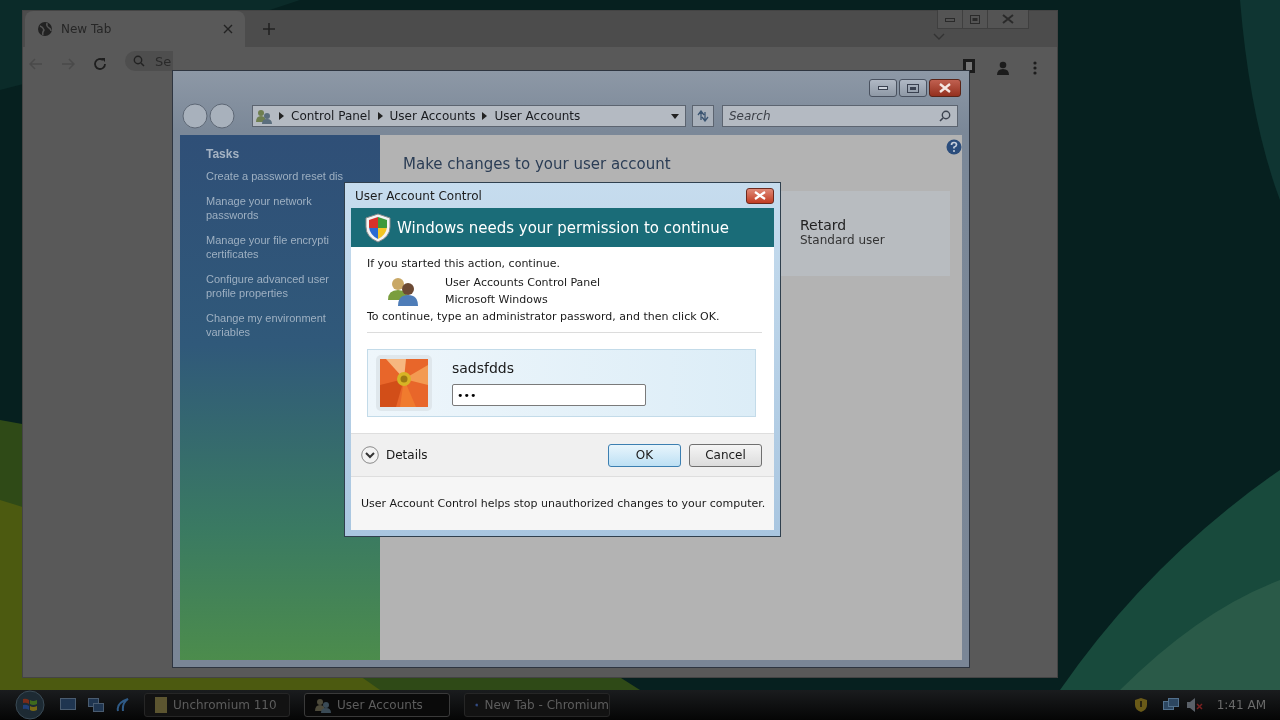  I want to click on taskbar-button: User Accounts, so click(377, 705).